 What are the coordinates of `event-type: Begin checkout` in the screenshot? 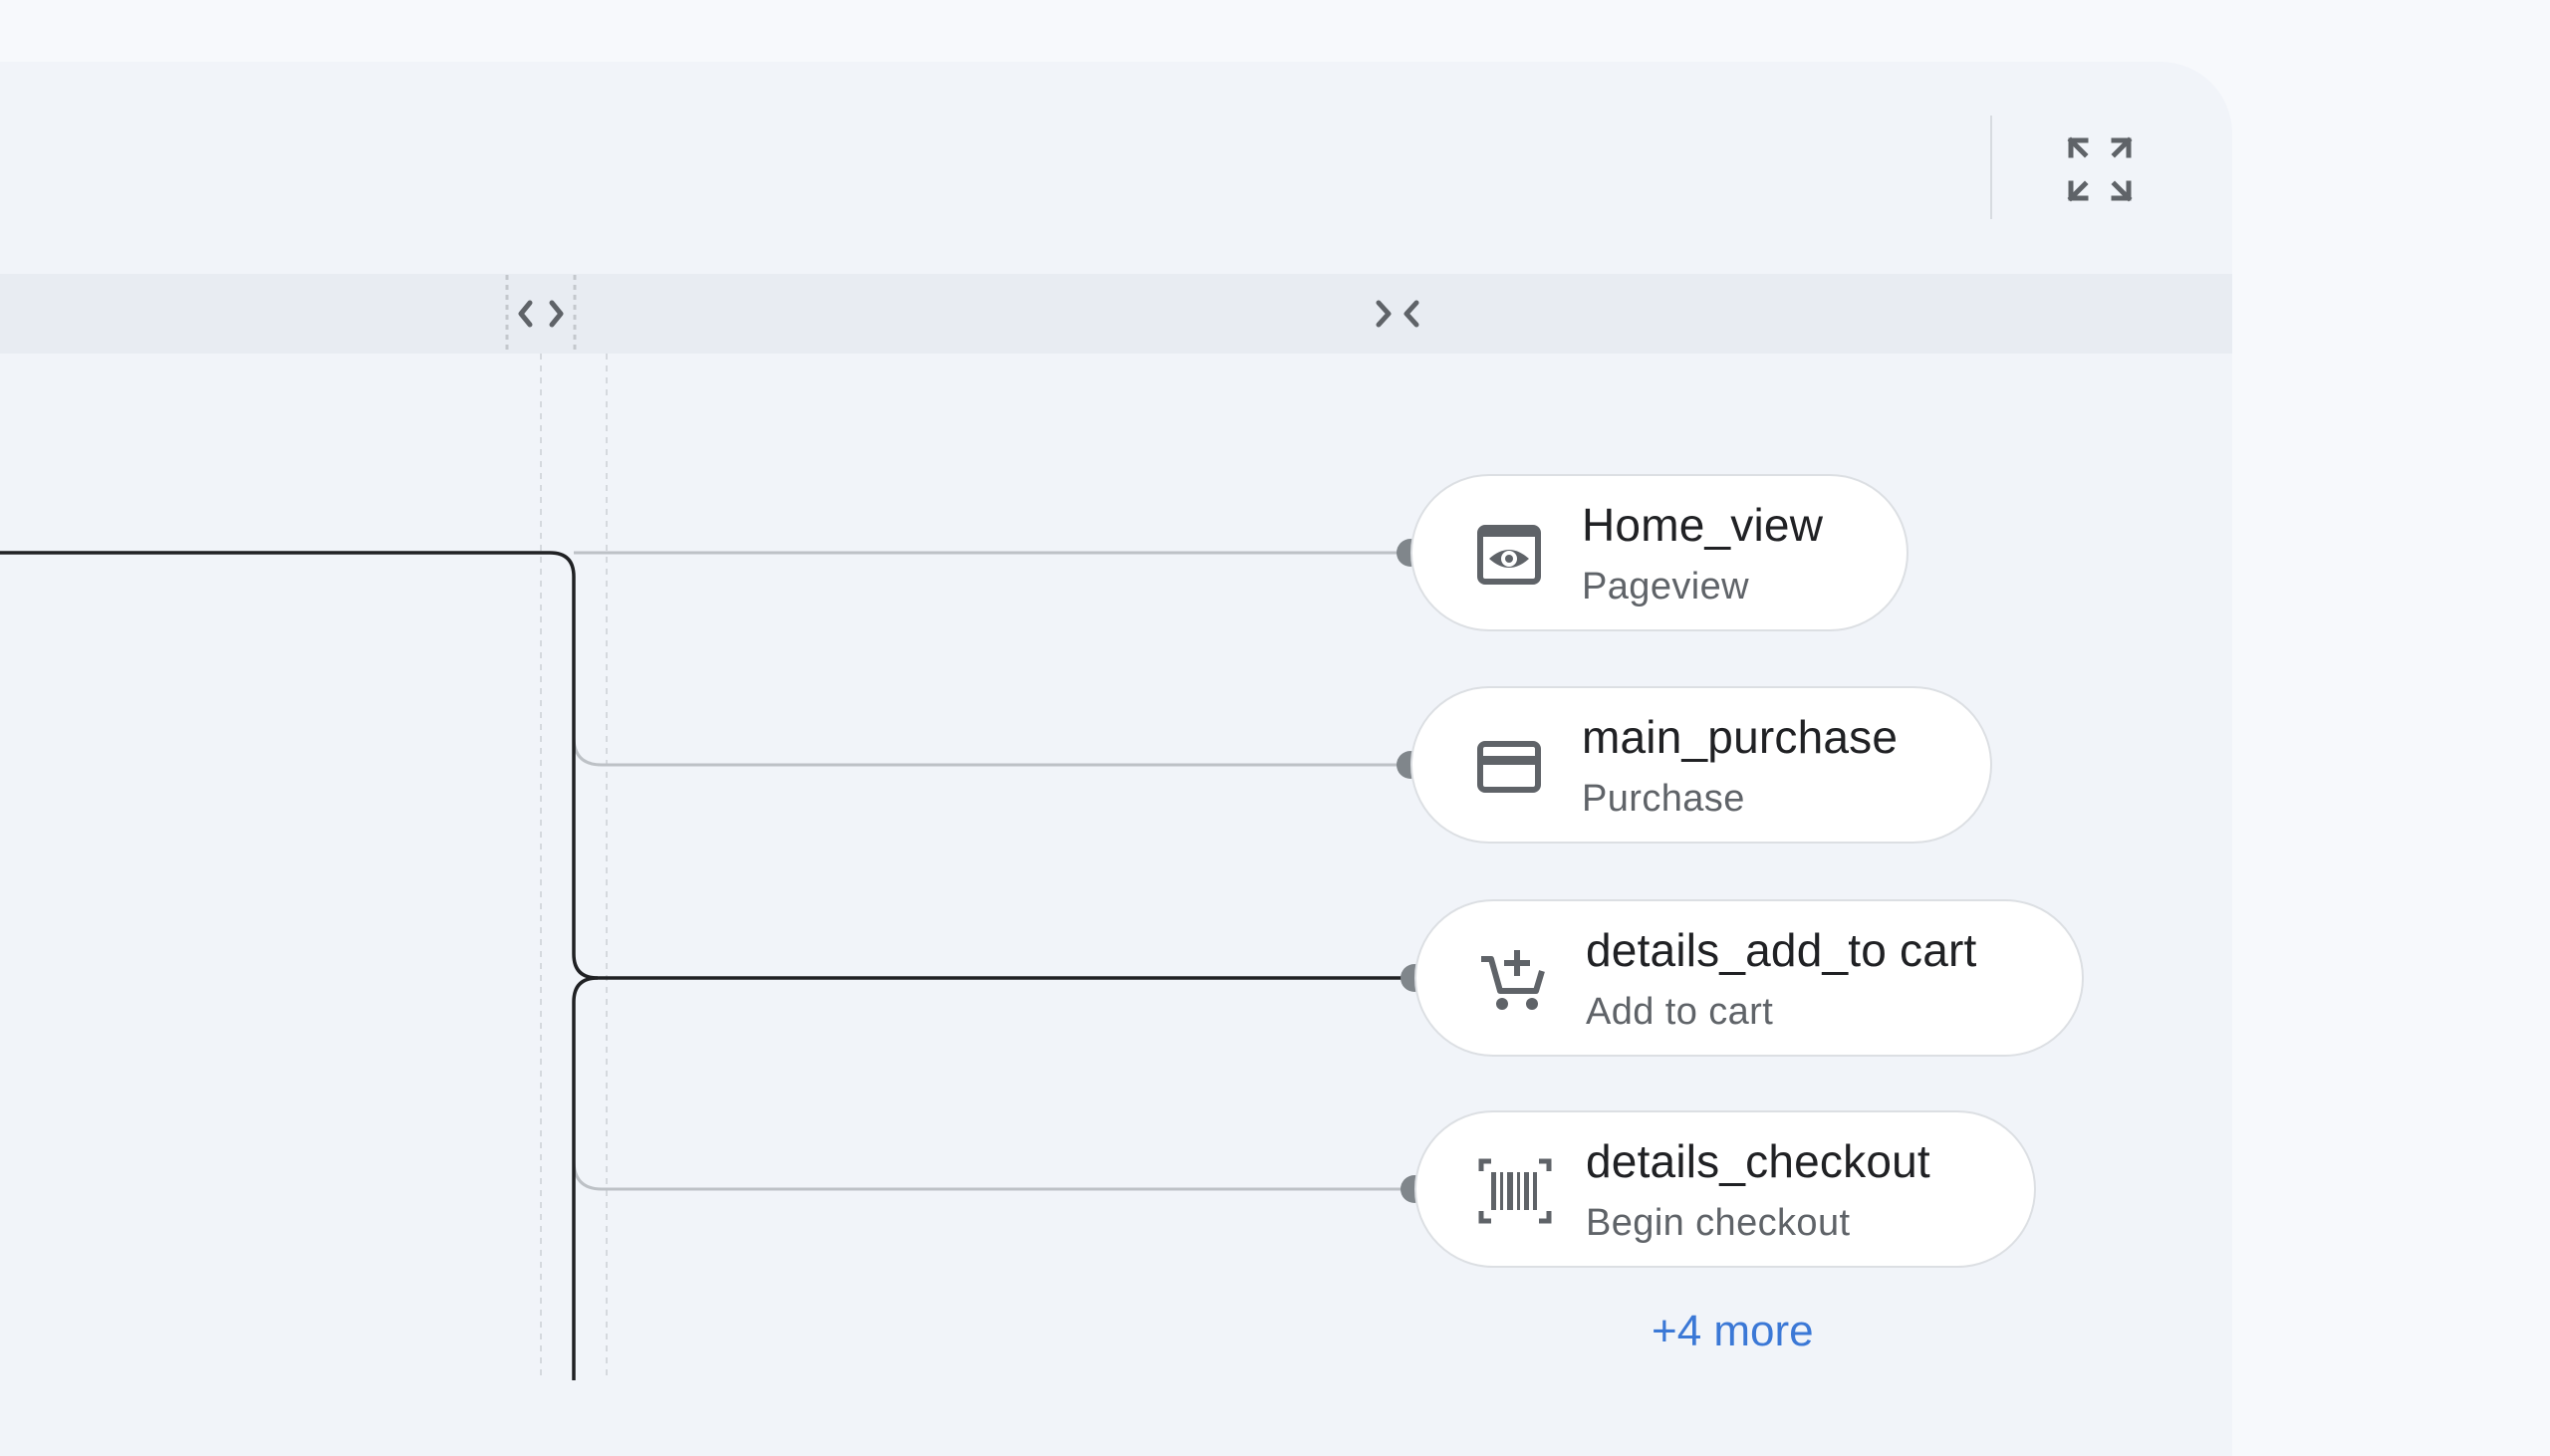 It's located at (1718, 1223).